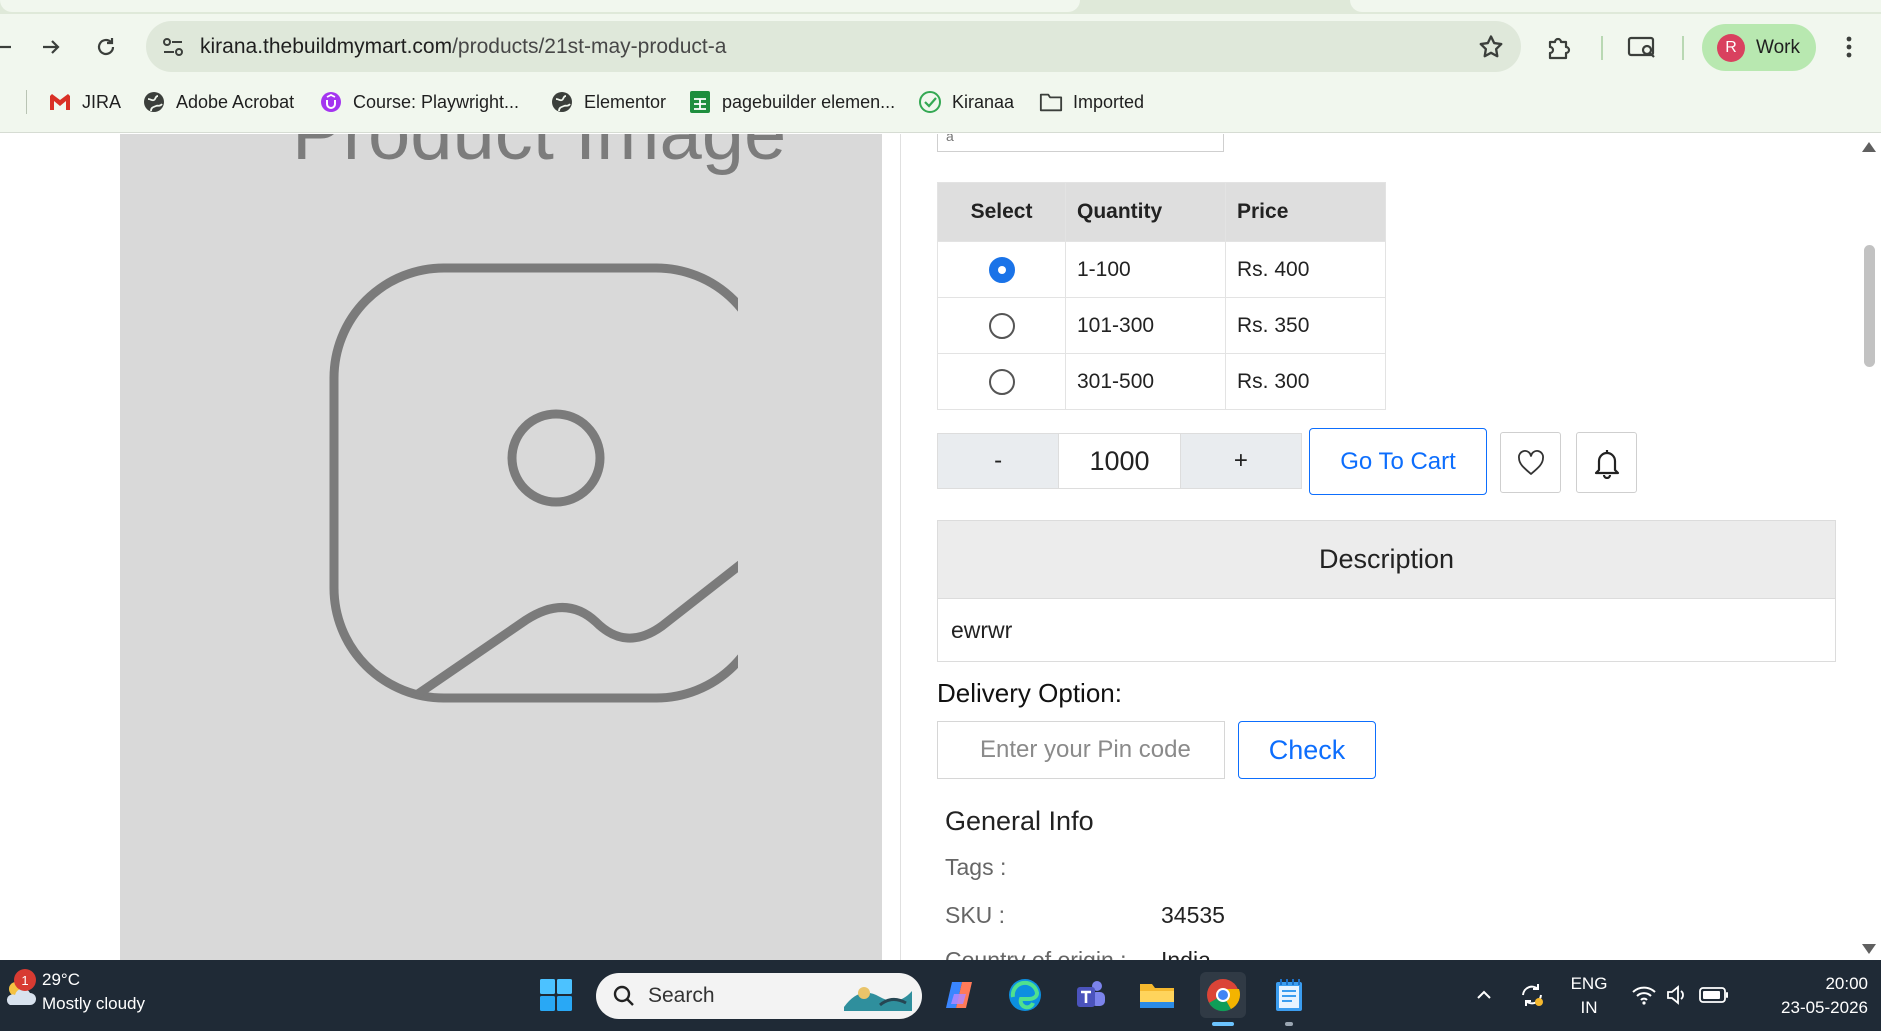  I want to click on edge-icon, so click(1025, 995).